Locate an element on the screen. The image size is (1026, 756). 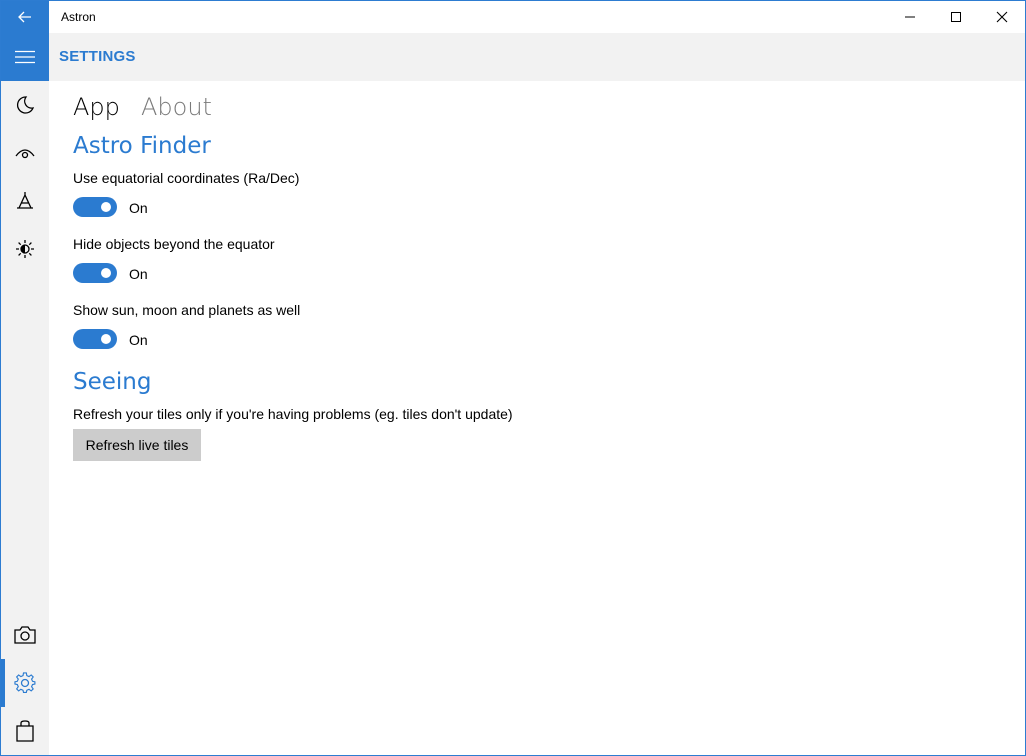
close-button is located at coordinates (1002, 17).